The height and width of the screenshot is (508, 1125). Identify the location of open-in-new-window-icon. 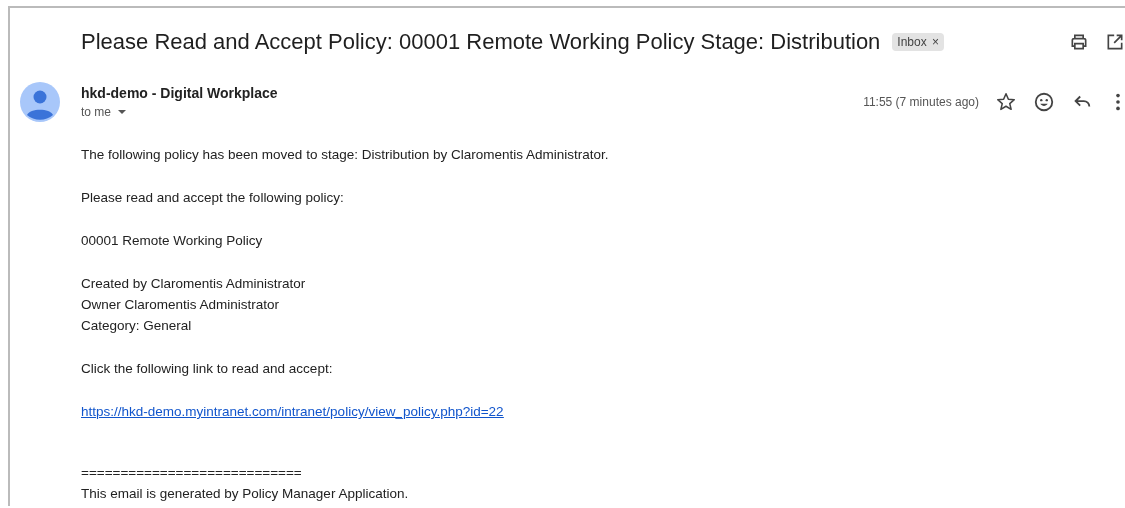
(1115, 42).